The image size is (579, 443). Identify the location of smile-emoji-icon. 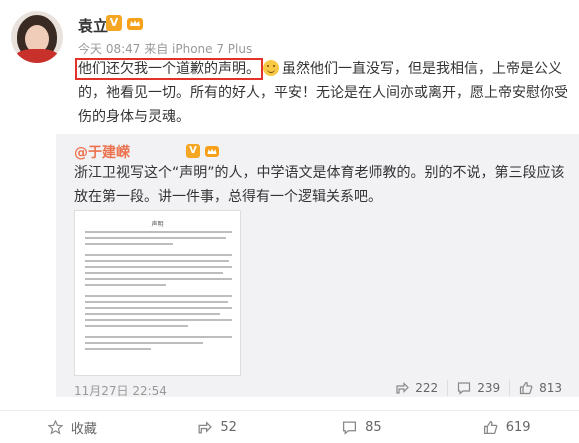
(271, 68).